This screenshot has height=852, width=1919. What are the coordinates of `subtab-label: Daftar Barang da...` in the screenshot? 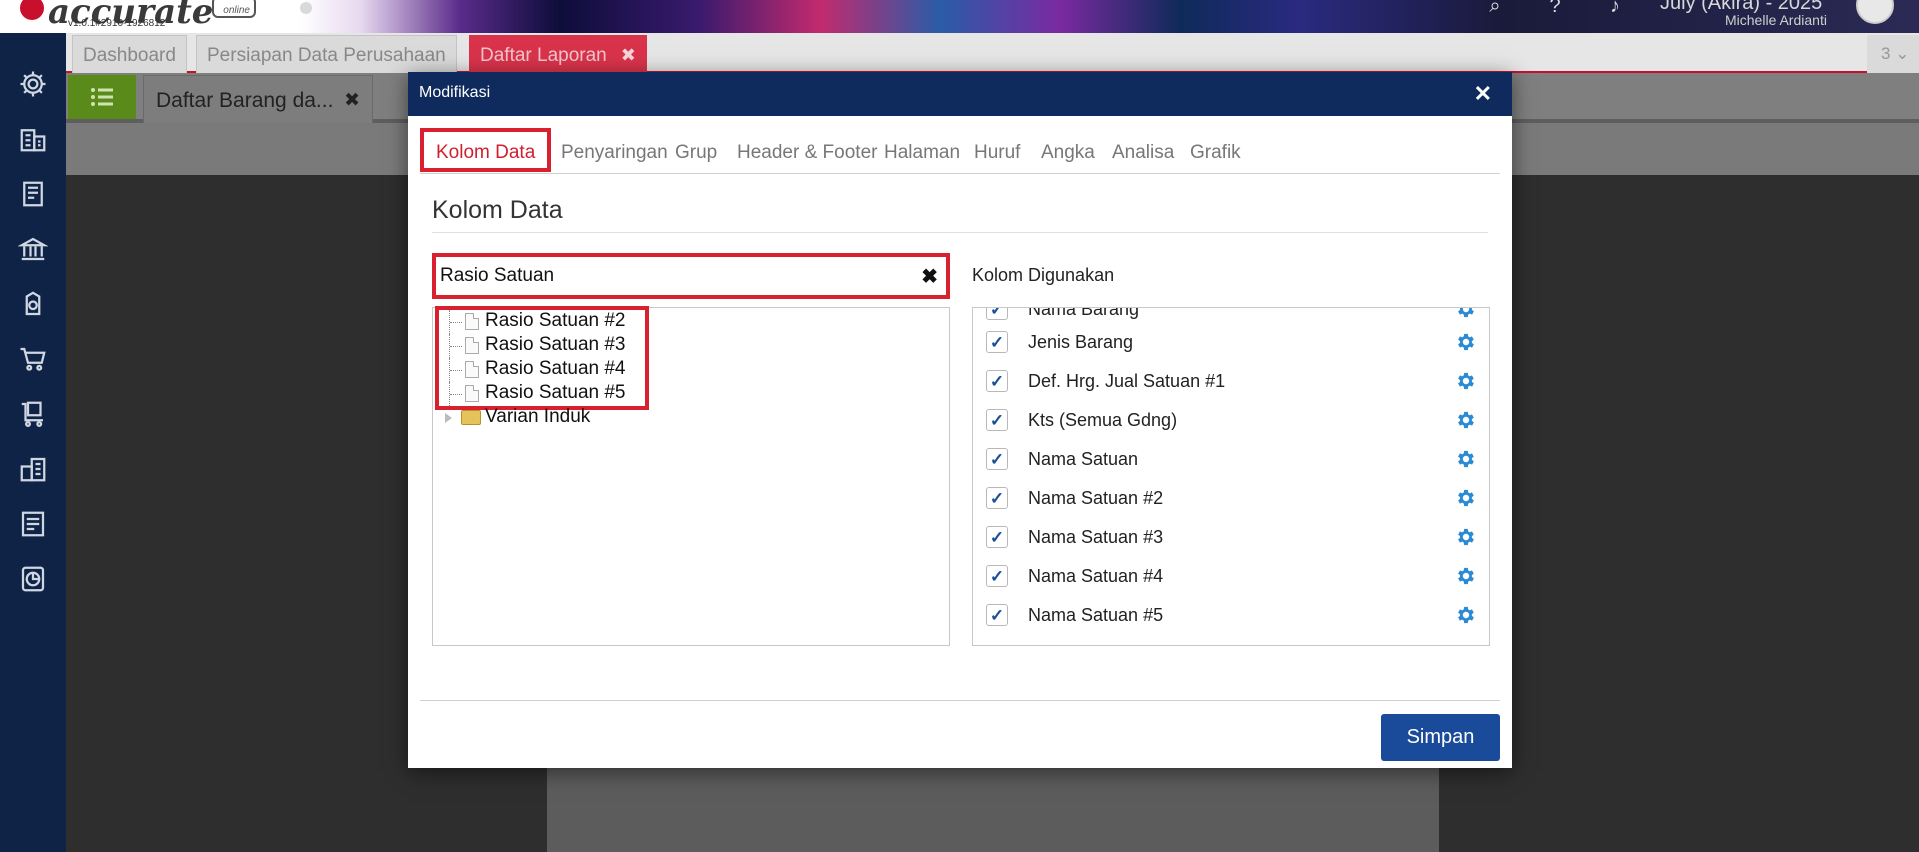 It's located at (245, 100).